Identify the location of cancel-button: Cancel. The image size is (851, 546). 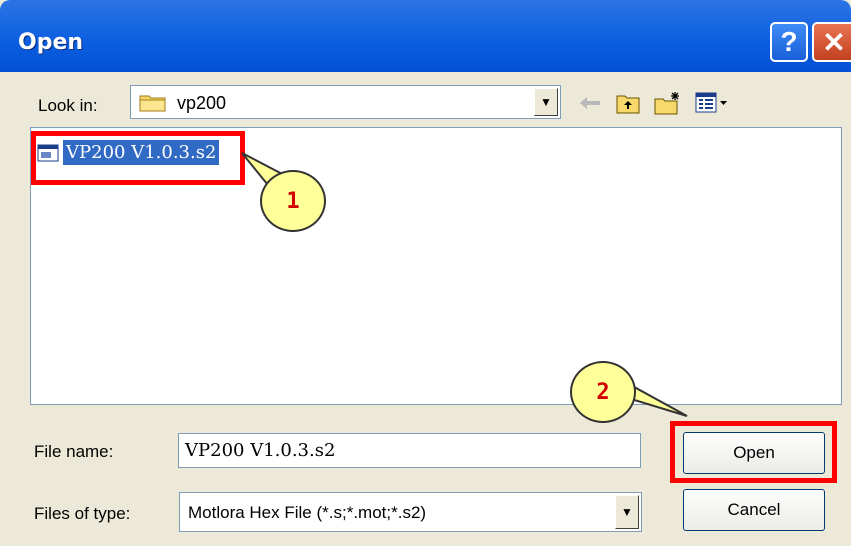
(754, 510).